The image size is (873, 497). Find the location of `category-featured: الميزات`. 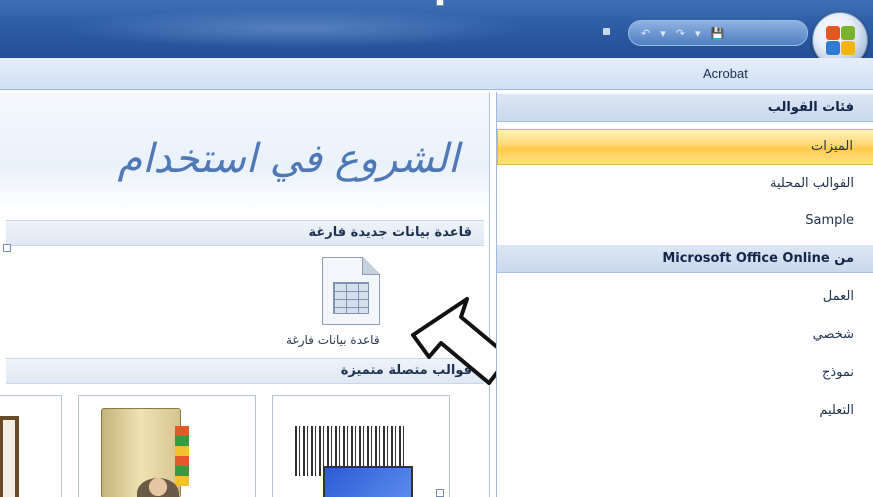

category-featured: الميزات is located at coordinates (685, 147).